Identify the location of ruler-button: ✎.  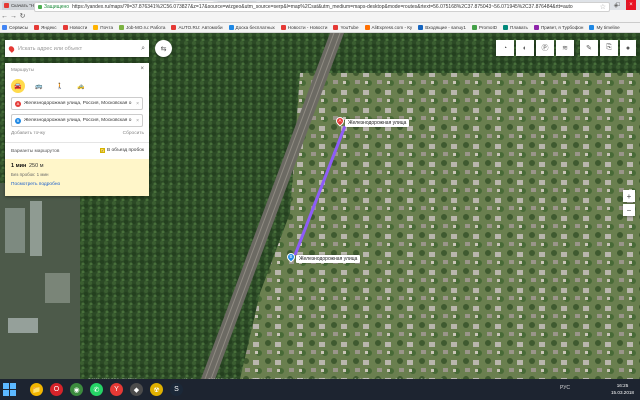
(589, 48).